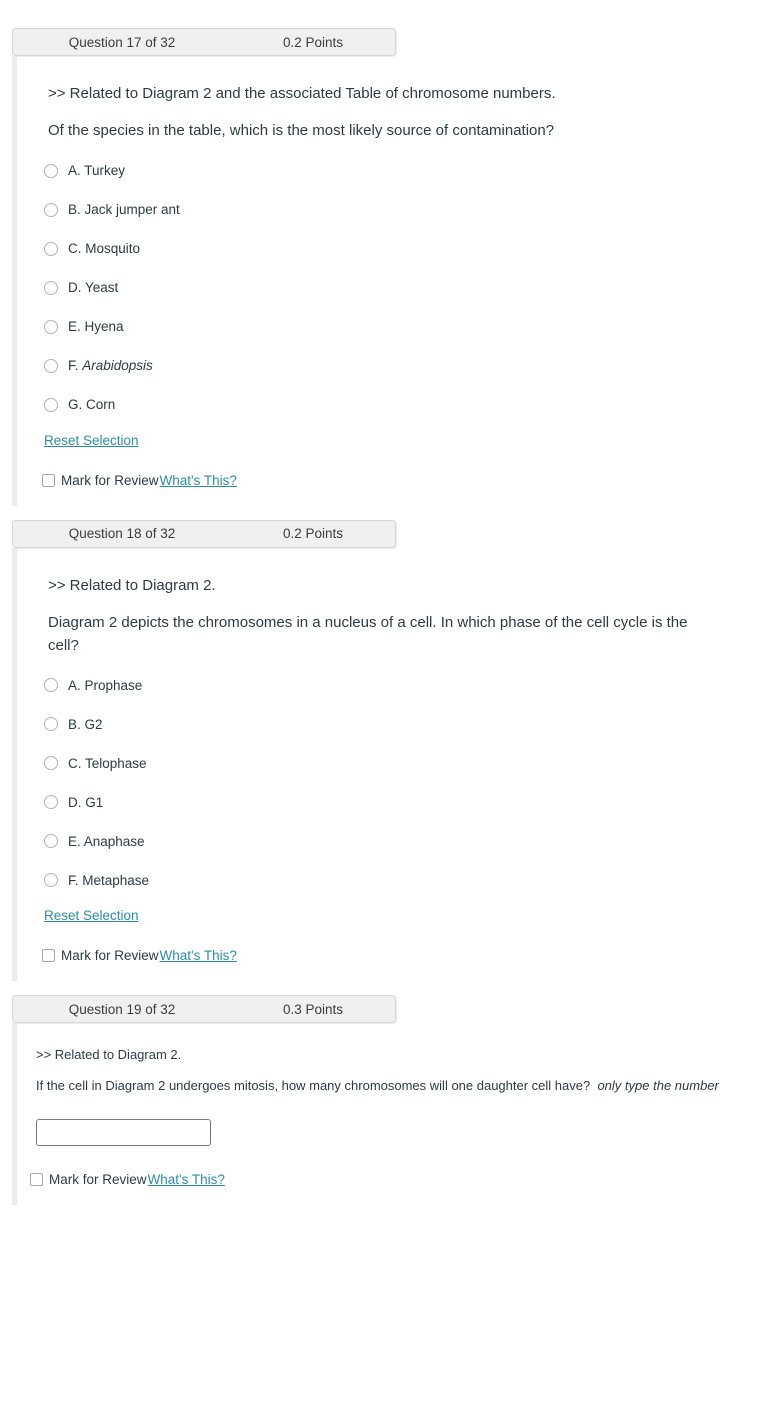 This screenshot has height=1428, width=777. I want to click on answer-label-prefix: F., so click(75, 365).